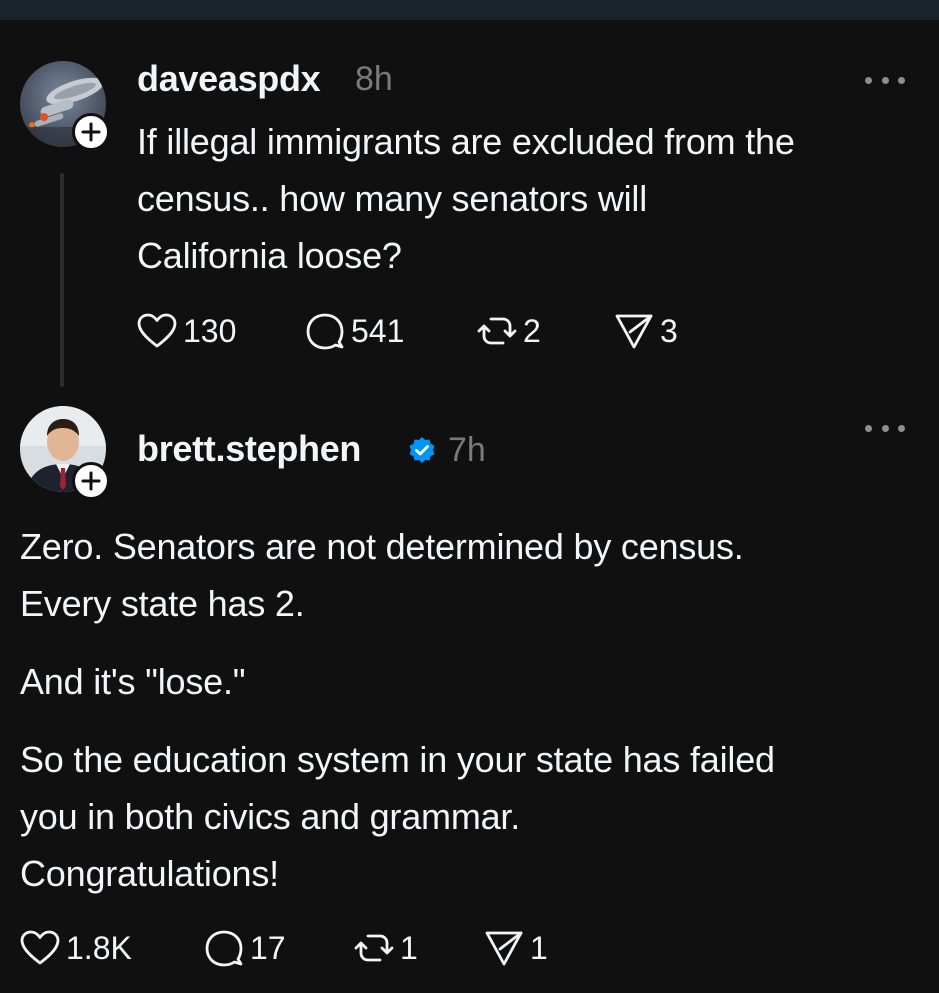 This screenshot has width=939, height=993. What do you see at coordinates (392, 198) in the screenshot?
I see `post-line: census.. how many senators will` at bounding box center [392, 198].